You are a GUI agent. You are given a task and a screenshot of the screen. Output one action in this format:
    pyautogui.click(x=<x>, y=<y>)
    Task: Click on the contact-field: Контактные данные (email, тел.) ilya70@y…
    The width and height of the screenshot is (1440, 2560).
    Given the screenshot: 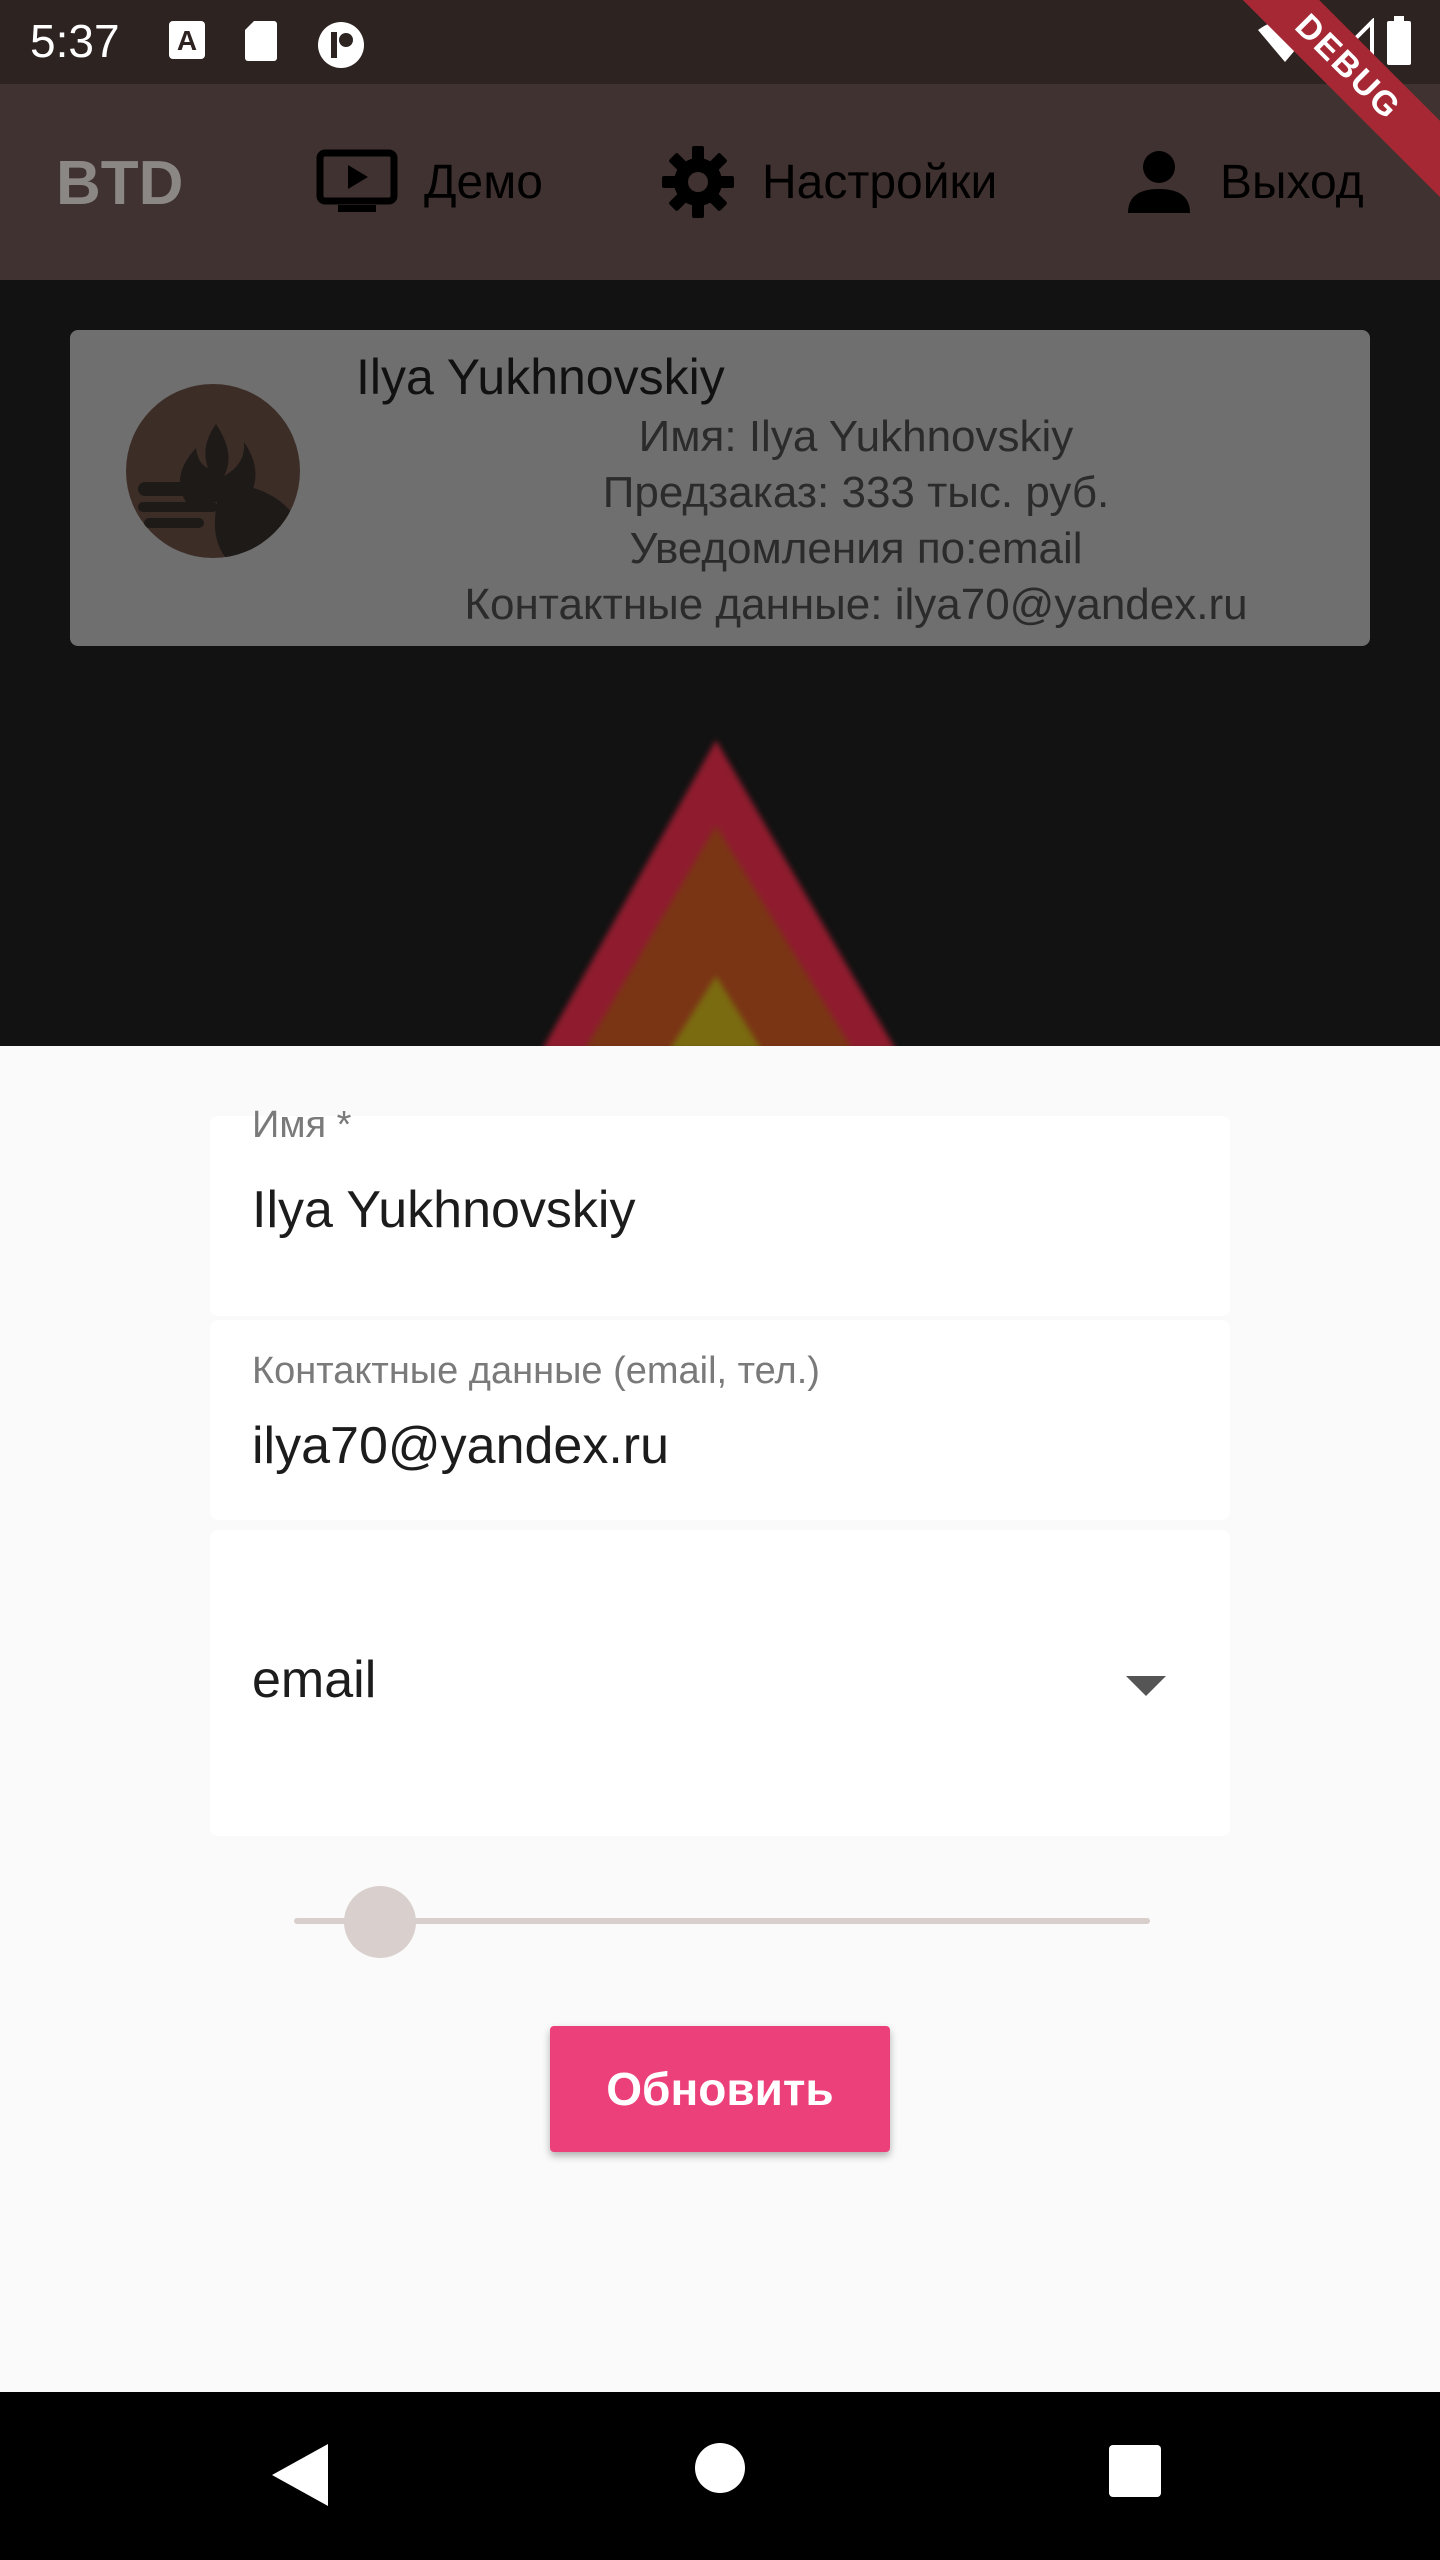 What is the action you would take?
    pyautogui.click(x=720, y=1420)
    